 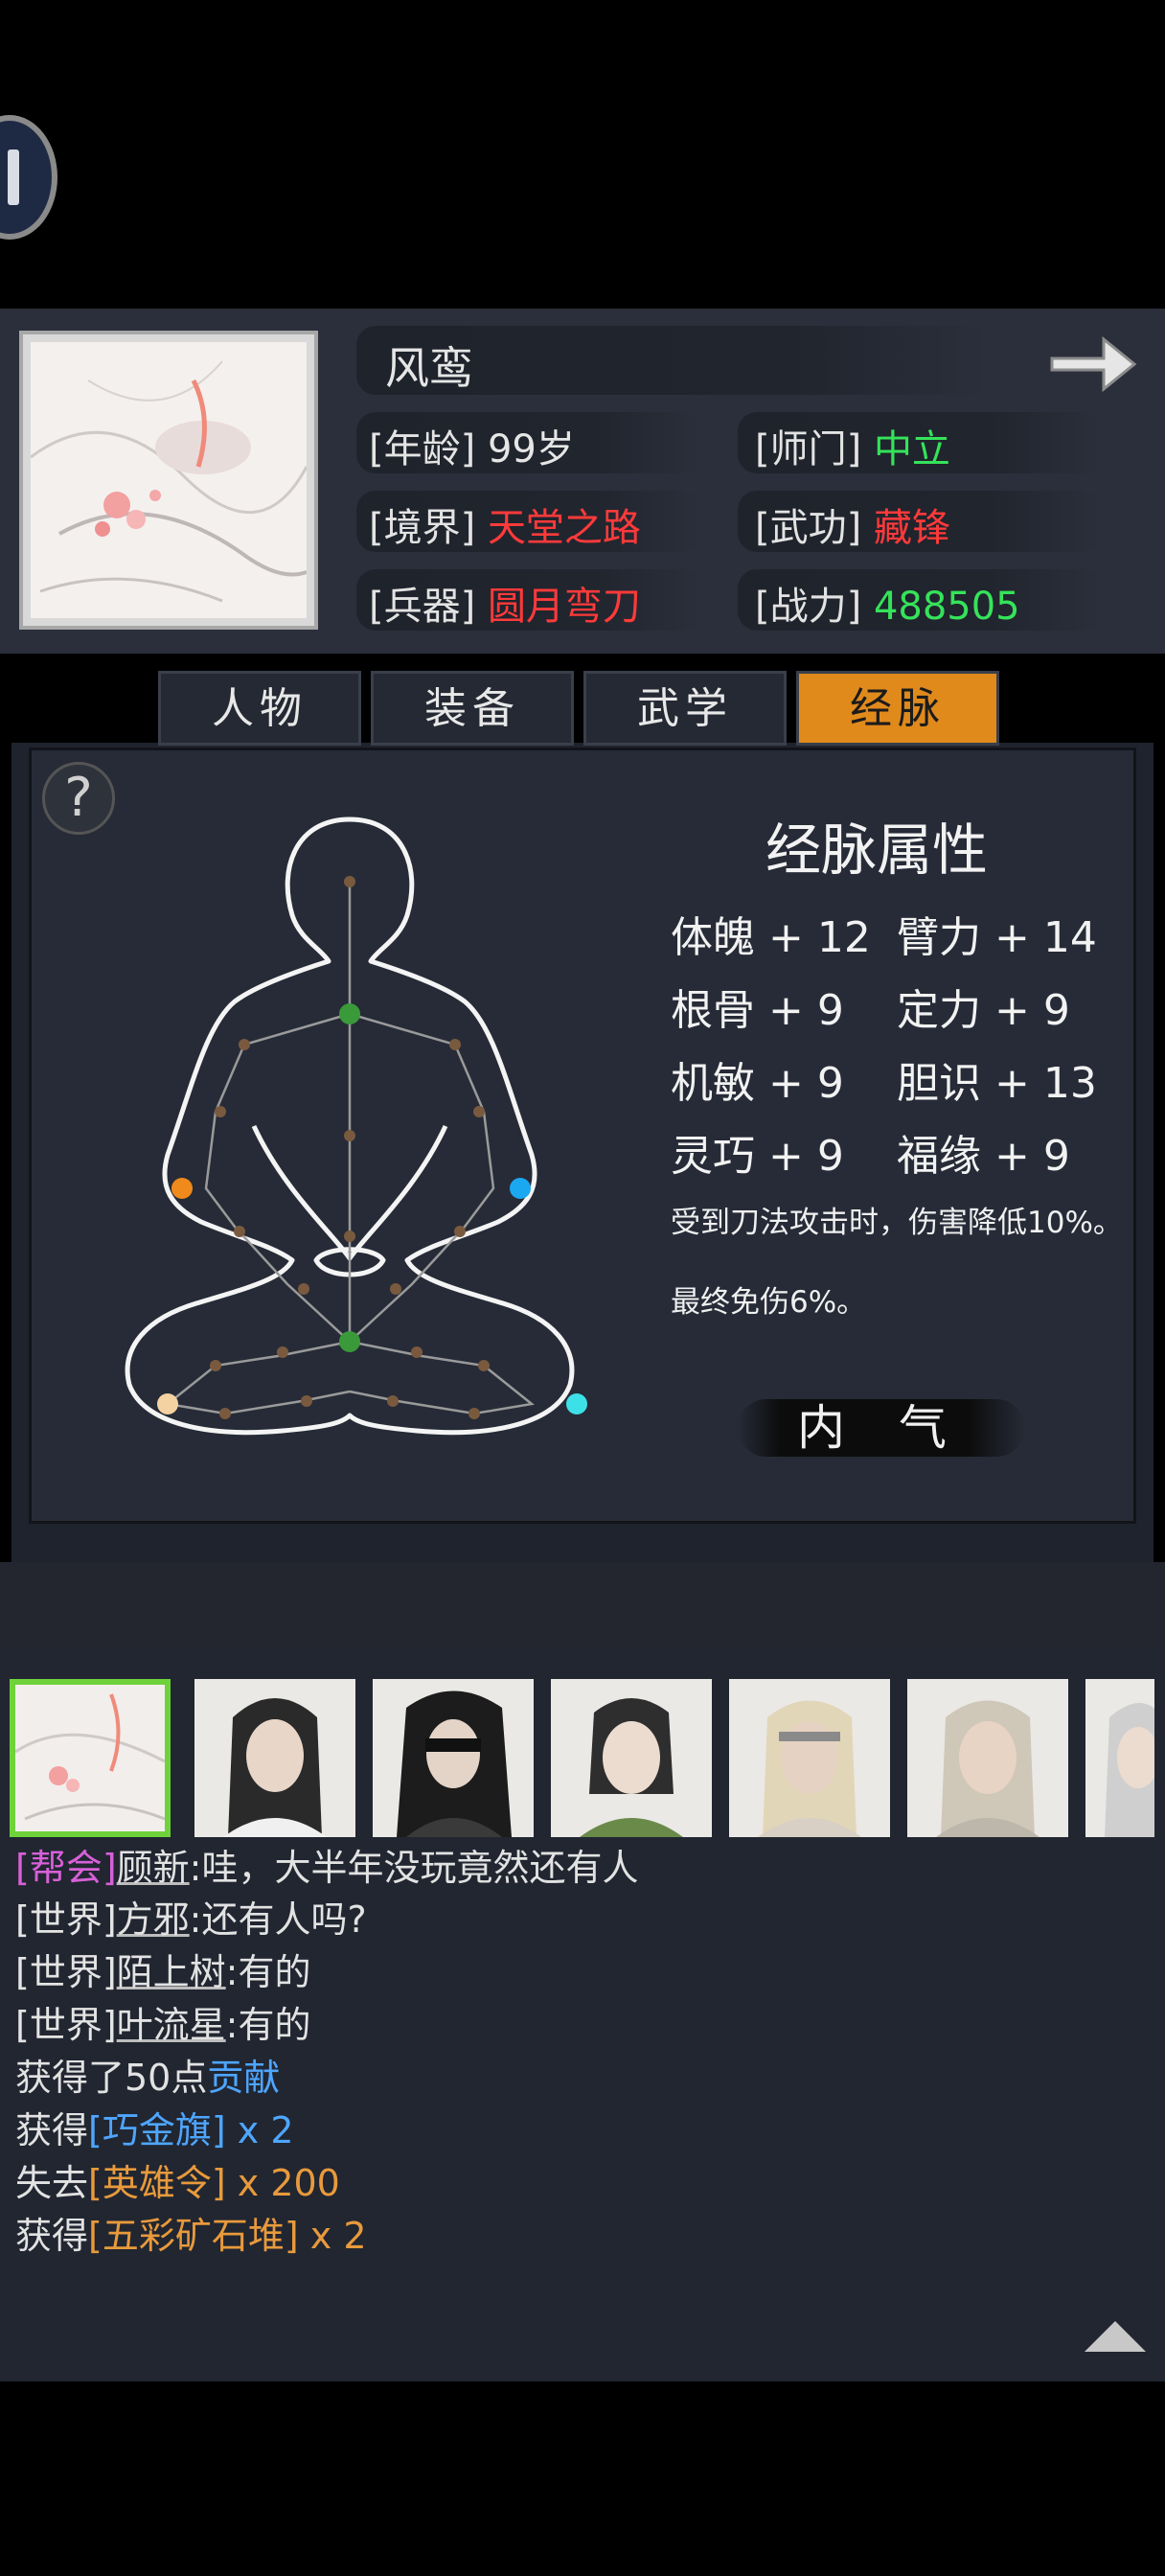 What do you see at coordinates (193, 2236) in the screenshot?
I see `reward-item-link: [五彩矿石堆]` at bounding box center [193, 2236].